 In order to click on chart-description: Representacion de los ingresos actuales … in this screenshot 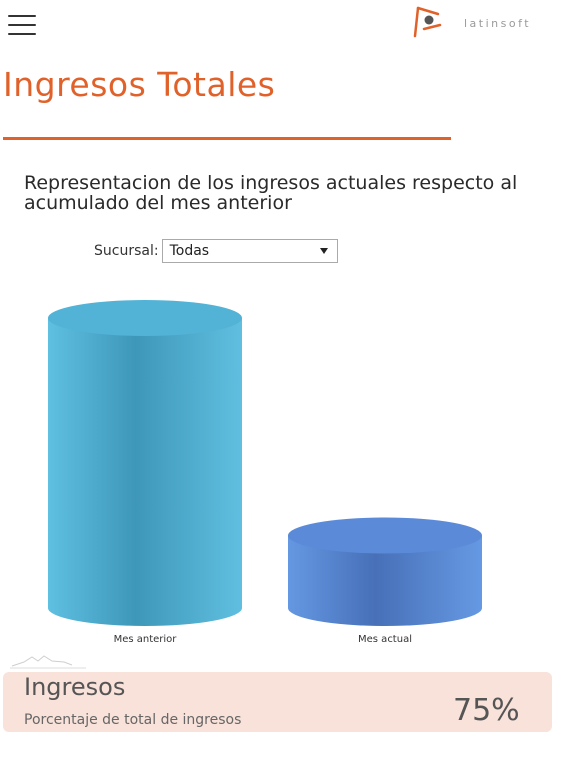, I will do `click(271, 193)`.